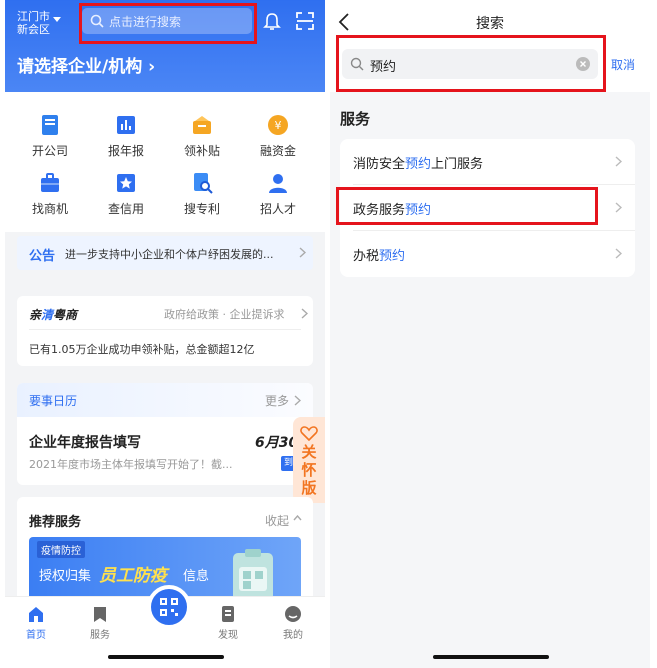 The height and width of the screenshot is (668, 657). I want to click on search-header: 搜索 预约 取消, so click(490, 46).